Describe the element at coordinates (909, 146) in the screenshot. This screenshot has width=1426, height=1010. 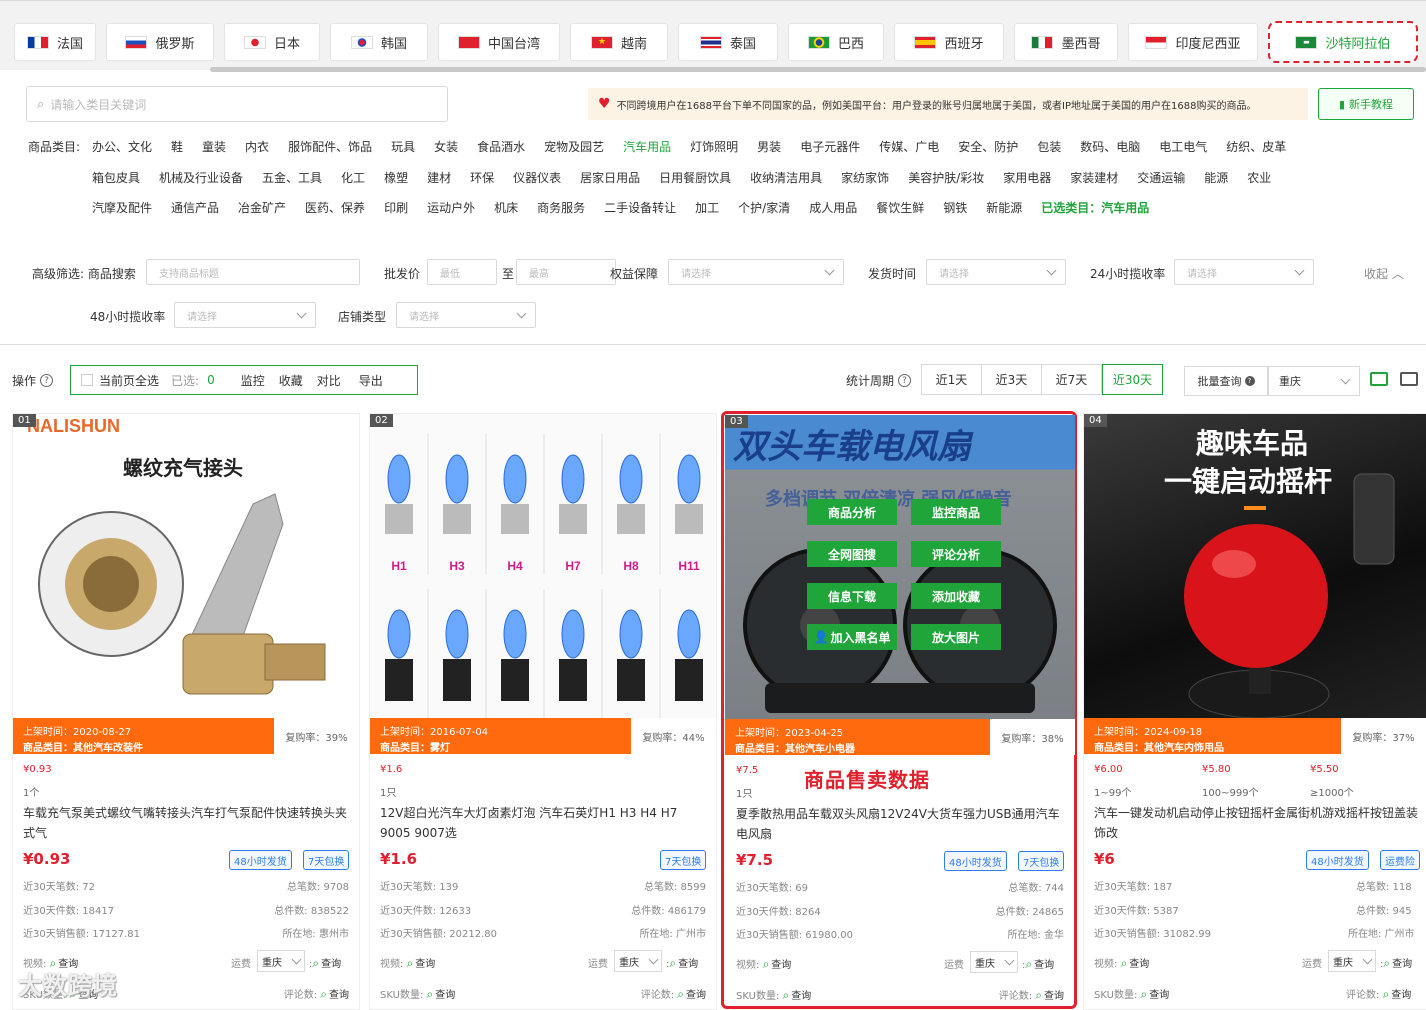
I see `category-item: 传媒、广电` at that location.